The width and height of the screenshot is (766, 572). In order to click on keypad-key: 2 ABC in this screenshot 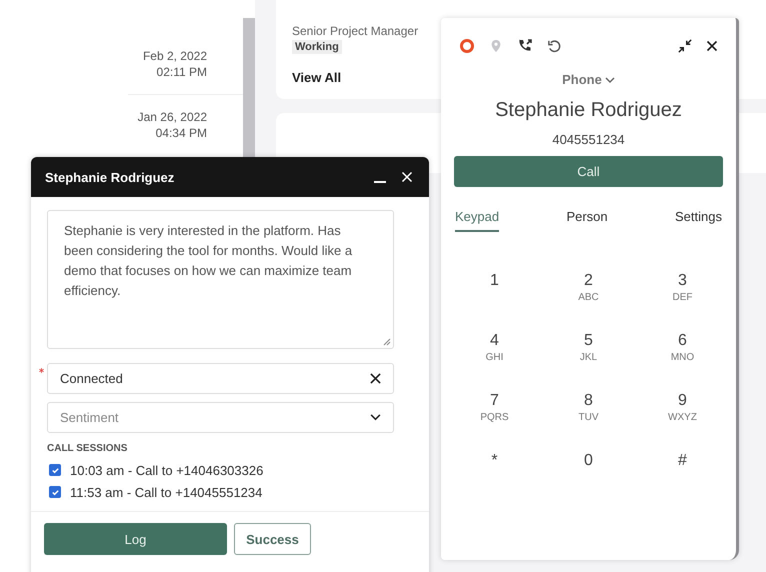, I will do `click(589, 289)`.